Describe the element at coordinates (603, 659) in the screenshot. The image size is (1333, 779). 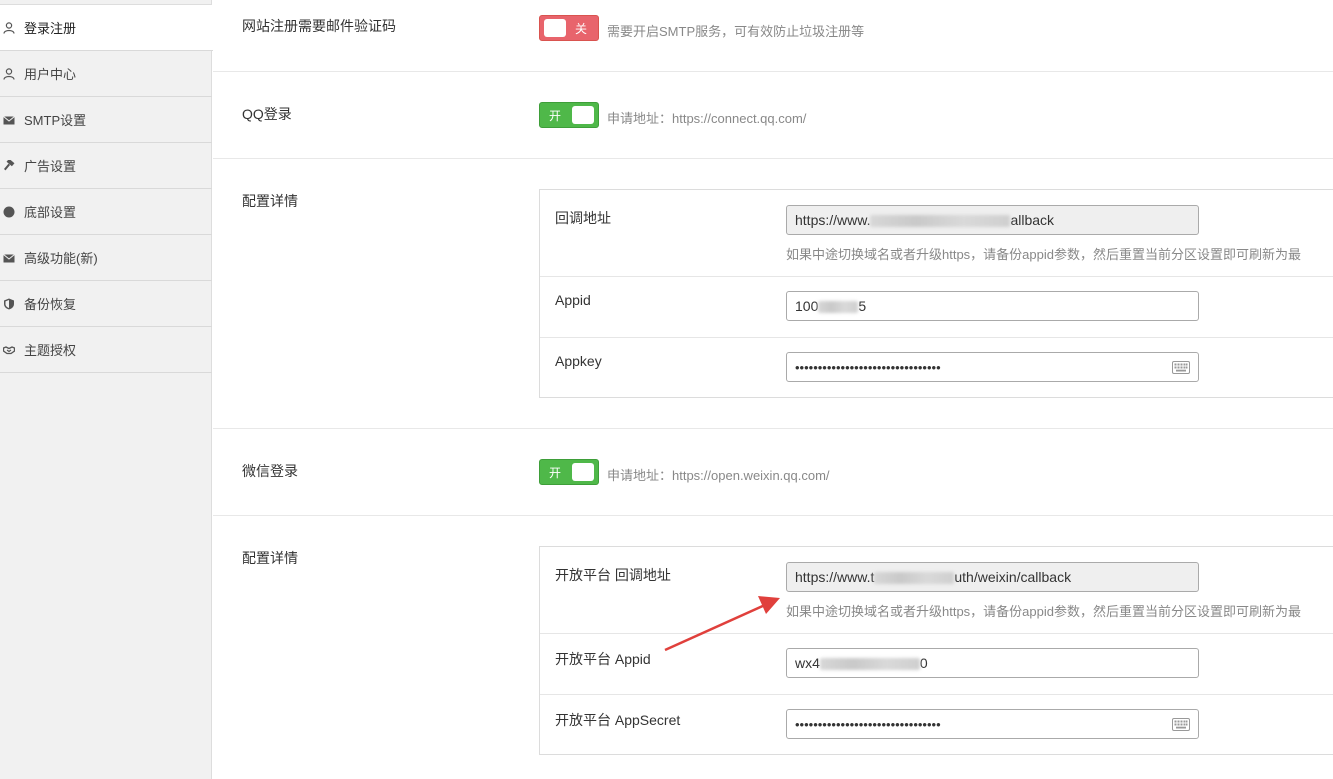
I see `wechat-appid-label: 开放平台 Appid` at that location.